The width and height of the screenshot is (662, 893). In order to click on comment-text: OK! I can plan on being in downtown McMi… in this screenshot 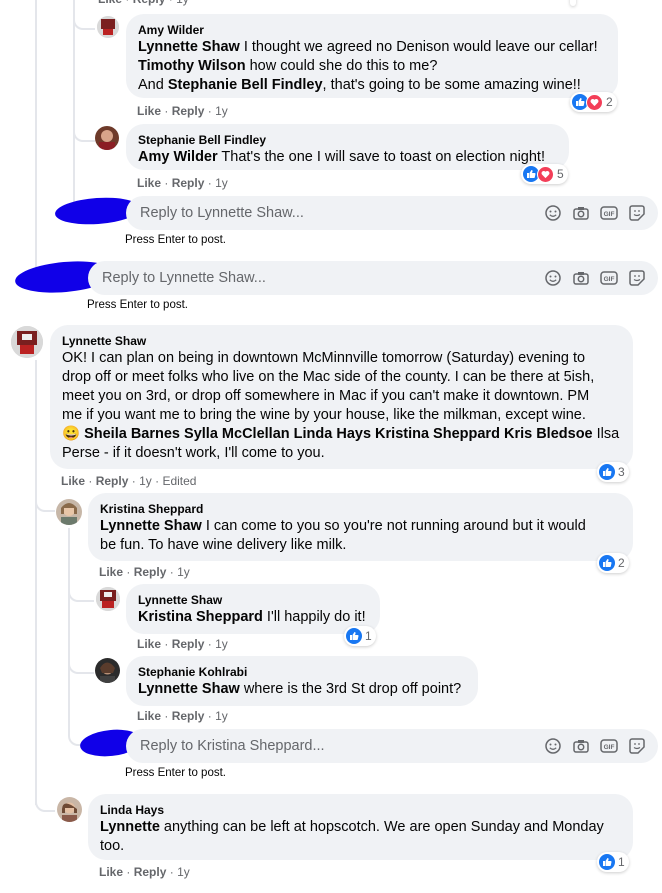, I will do `click(341, 406)`.